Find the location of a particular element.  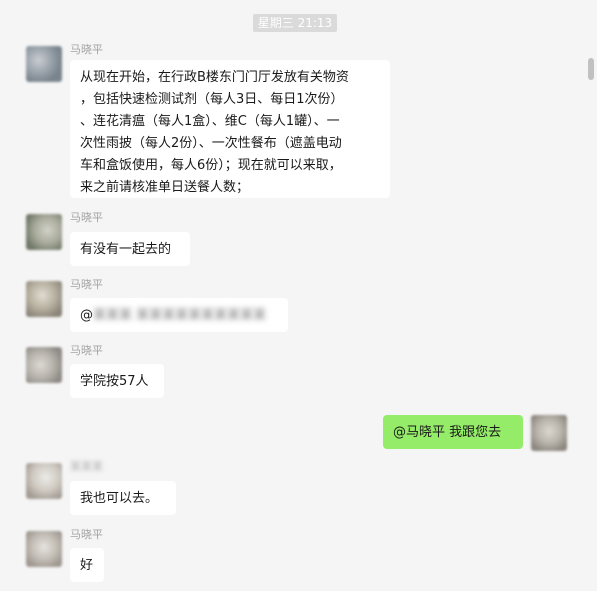

my-message-bubble: @马晓平 我跟您去 is located at coordinates (453, 432).